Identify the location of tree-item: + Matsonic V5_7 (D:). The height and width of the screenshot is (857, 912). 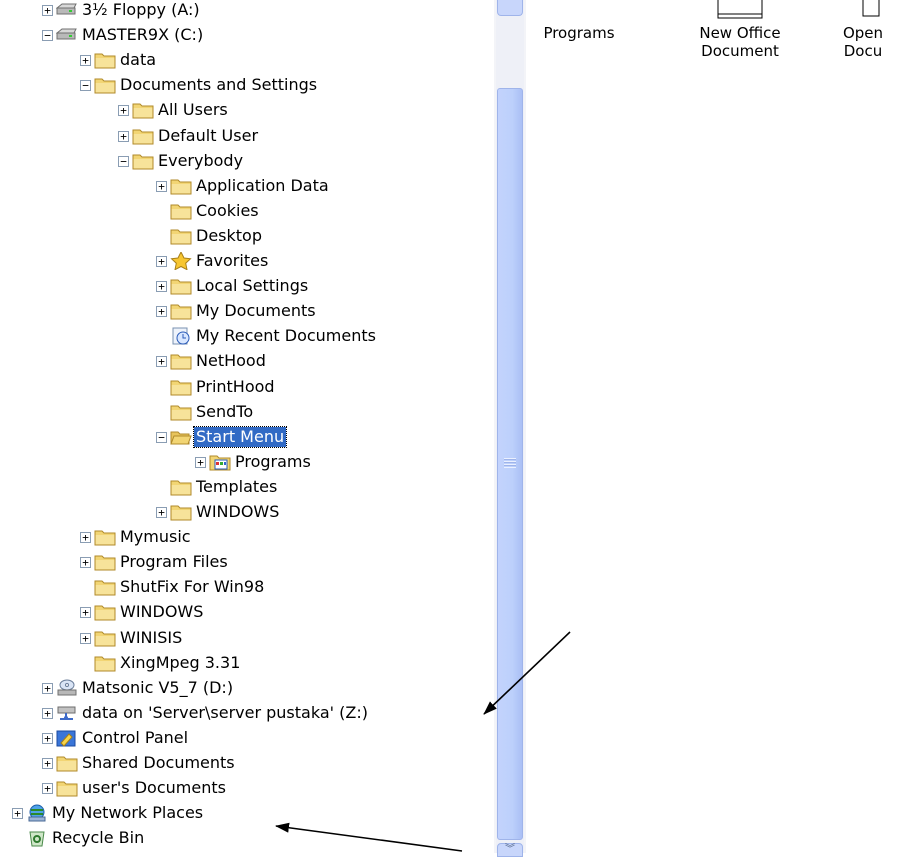
(247, 688).